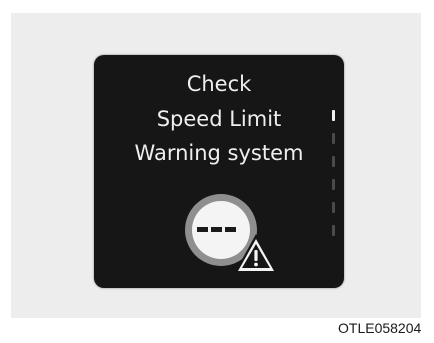 The width and height of the screenshot is (434, 343). Describe the element at coordinates (380, 328) in the screenshot. I see `image-reference-code: OTLE058204` at that location.